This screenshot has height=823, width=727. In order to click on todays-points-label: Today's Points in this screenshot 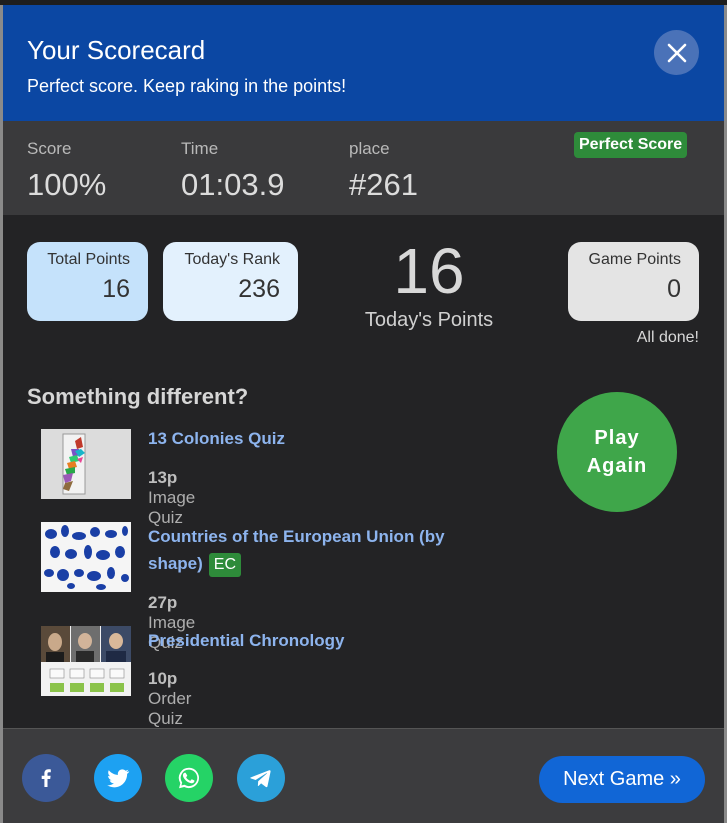, I will do `click(429, 320)`.